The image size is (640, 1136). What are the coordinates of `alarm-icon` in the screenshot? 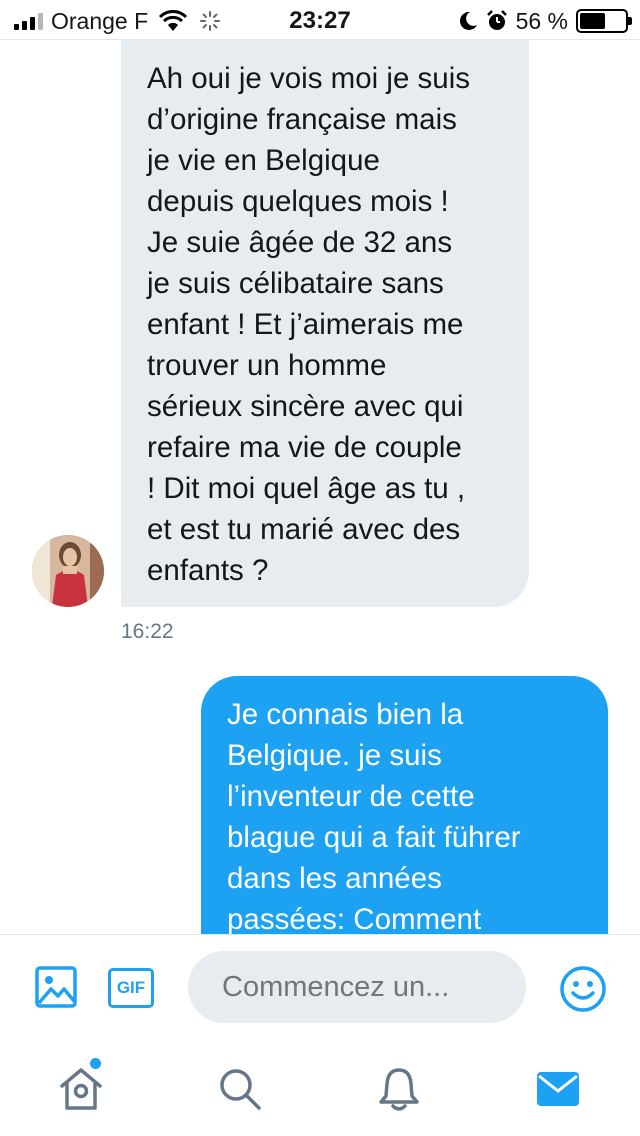 It's located at (496, 20).